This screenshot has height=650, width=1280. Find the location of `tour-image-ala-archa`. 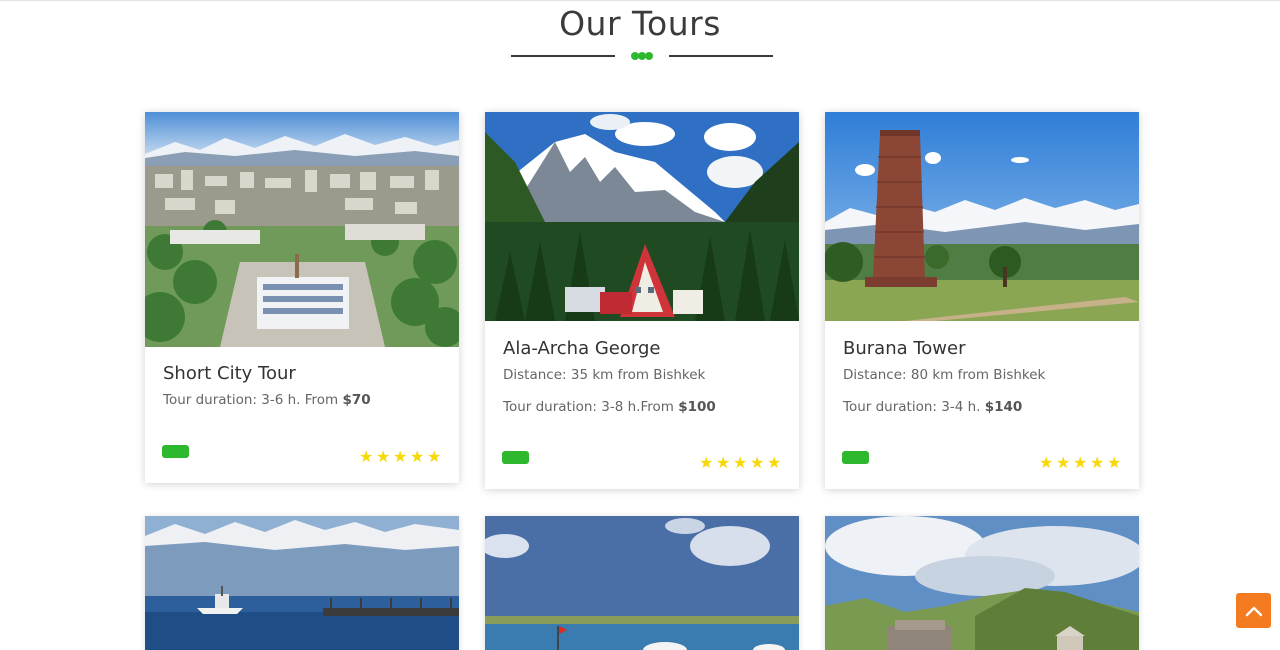

tour-image-ala-archa is located at coordinates (642, 216).